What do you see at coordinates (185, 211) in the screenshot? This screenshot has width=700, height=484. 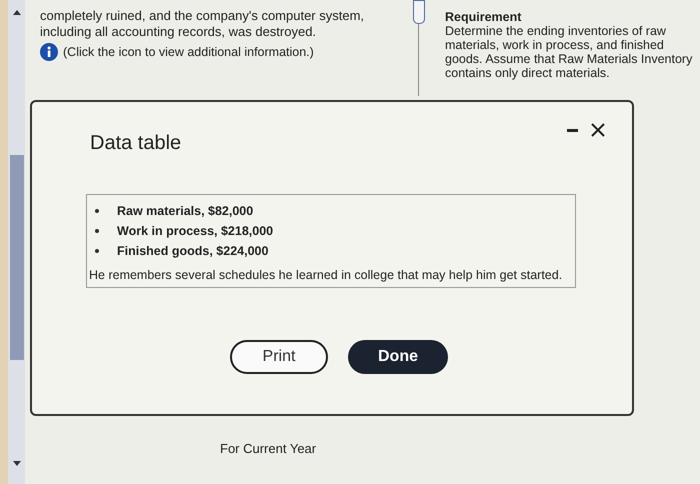 I see `data-item: Raw materials, $82,000` at bounding box center [185, 211].